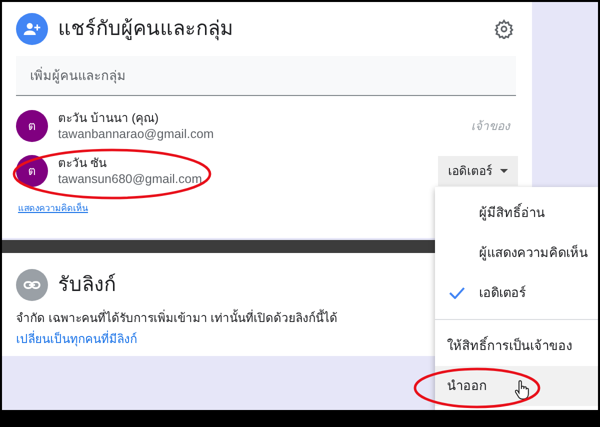 The image size is (600, 427). I want to click on dialog-title: แชร์กับผู้คนและกลุ่ม, so click(145, 29).